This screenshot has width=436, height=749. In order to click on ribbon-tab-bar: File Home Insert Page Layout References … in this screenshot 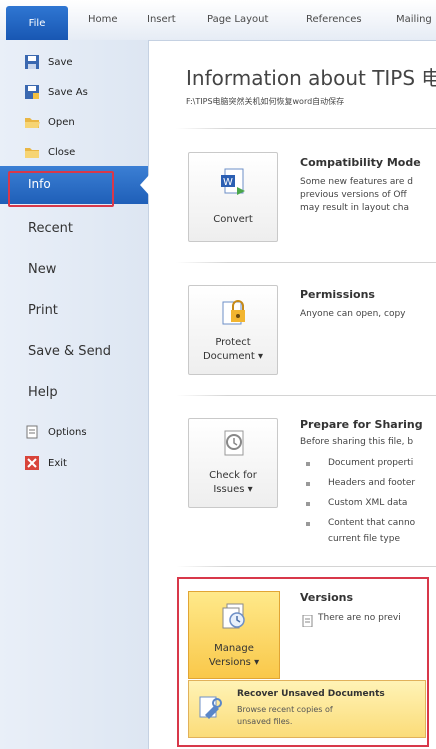, I will do `click(218, 20)`.